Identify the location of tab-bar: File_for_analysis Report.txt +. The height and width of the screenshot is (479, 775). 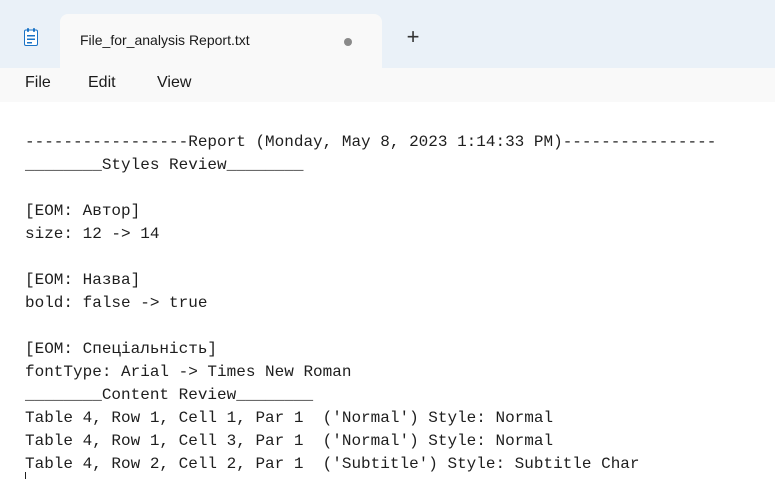
(387, 34).